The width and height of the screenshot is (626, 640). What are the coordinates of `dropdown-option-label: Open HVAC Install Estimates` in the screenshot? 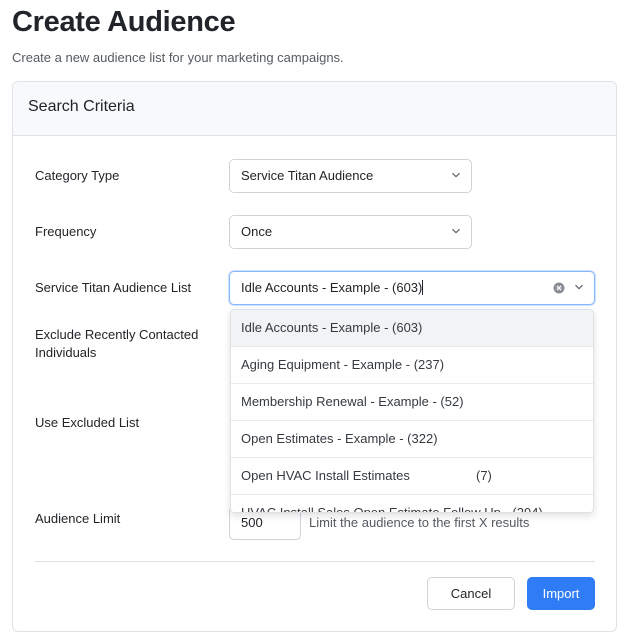 It's located at (325, 475).